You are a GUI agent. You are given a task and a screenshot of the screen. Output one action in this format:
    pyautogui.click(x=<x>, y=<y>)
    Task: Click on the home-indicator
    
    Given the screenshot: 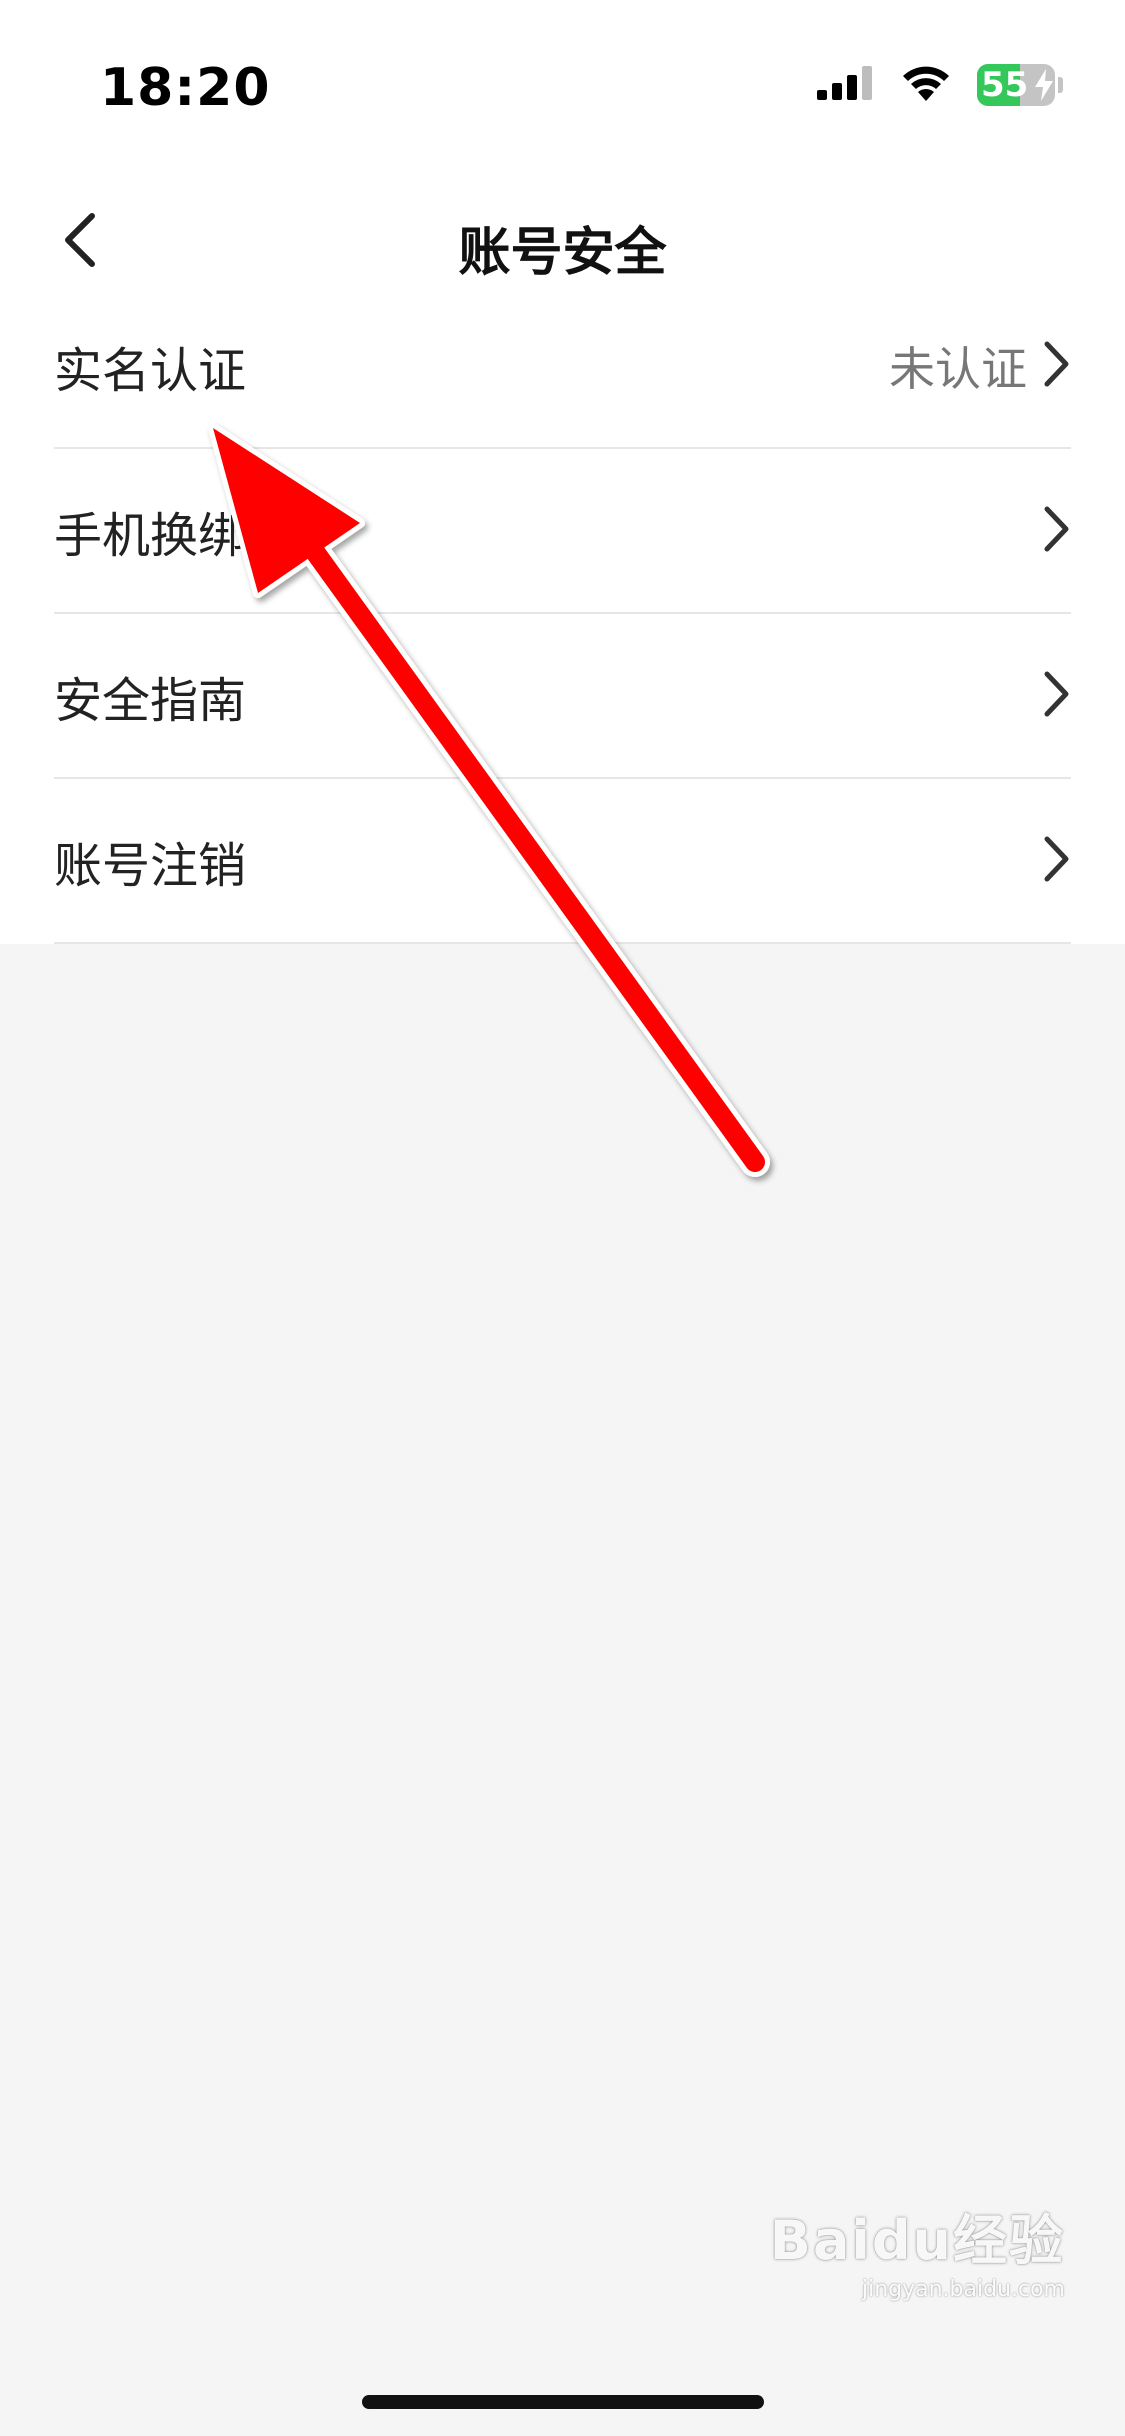 What is the action you would take?
    pyautogui.click(x=563, y=2402)
    